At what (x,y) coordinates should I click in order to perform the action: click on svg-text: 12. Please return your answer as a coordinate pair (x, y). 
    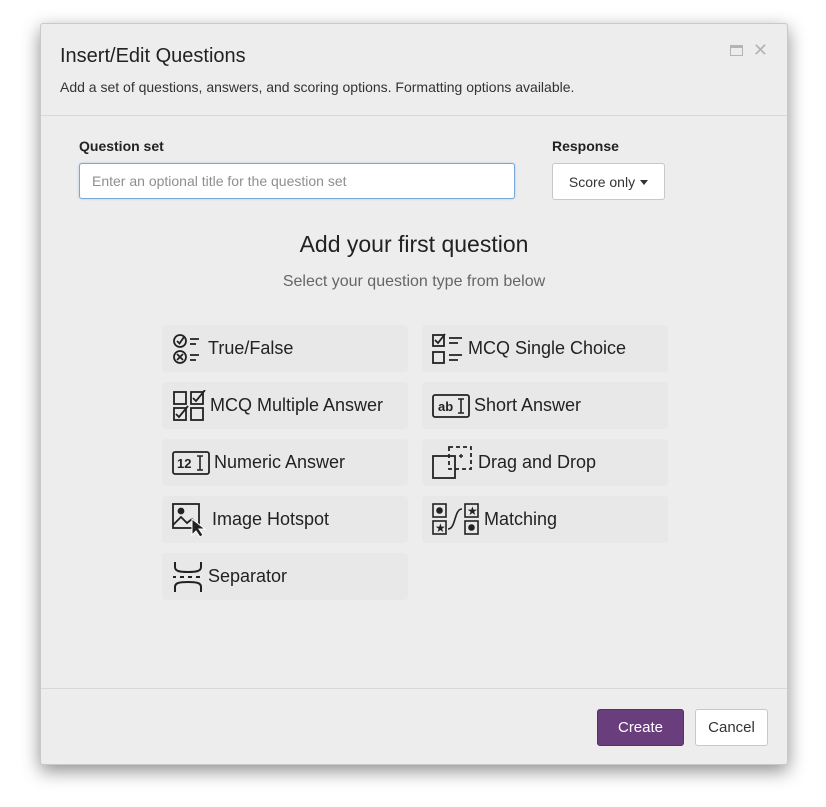
    Looking at the image, I should click on (184, 463).